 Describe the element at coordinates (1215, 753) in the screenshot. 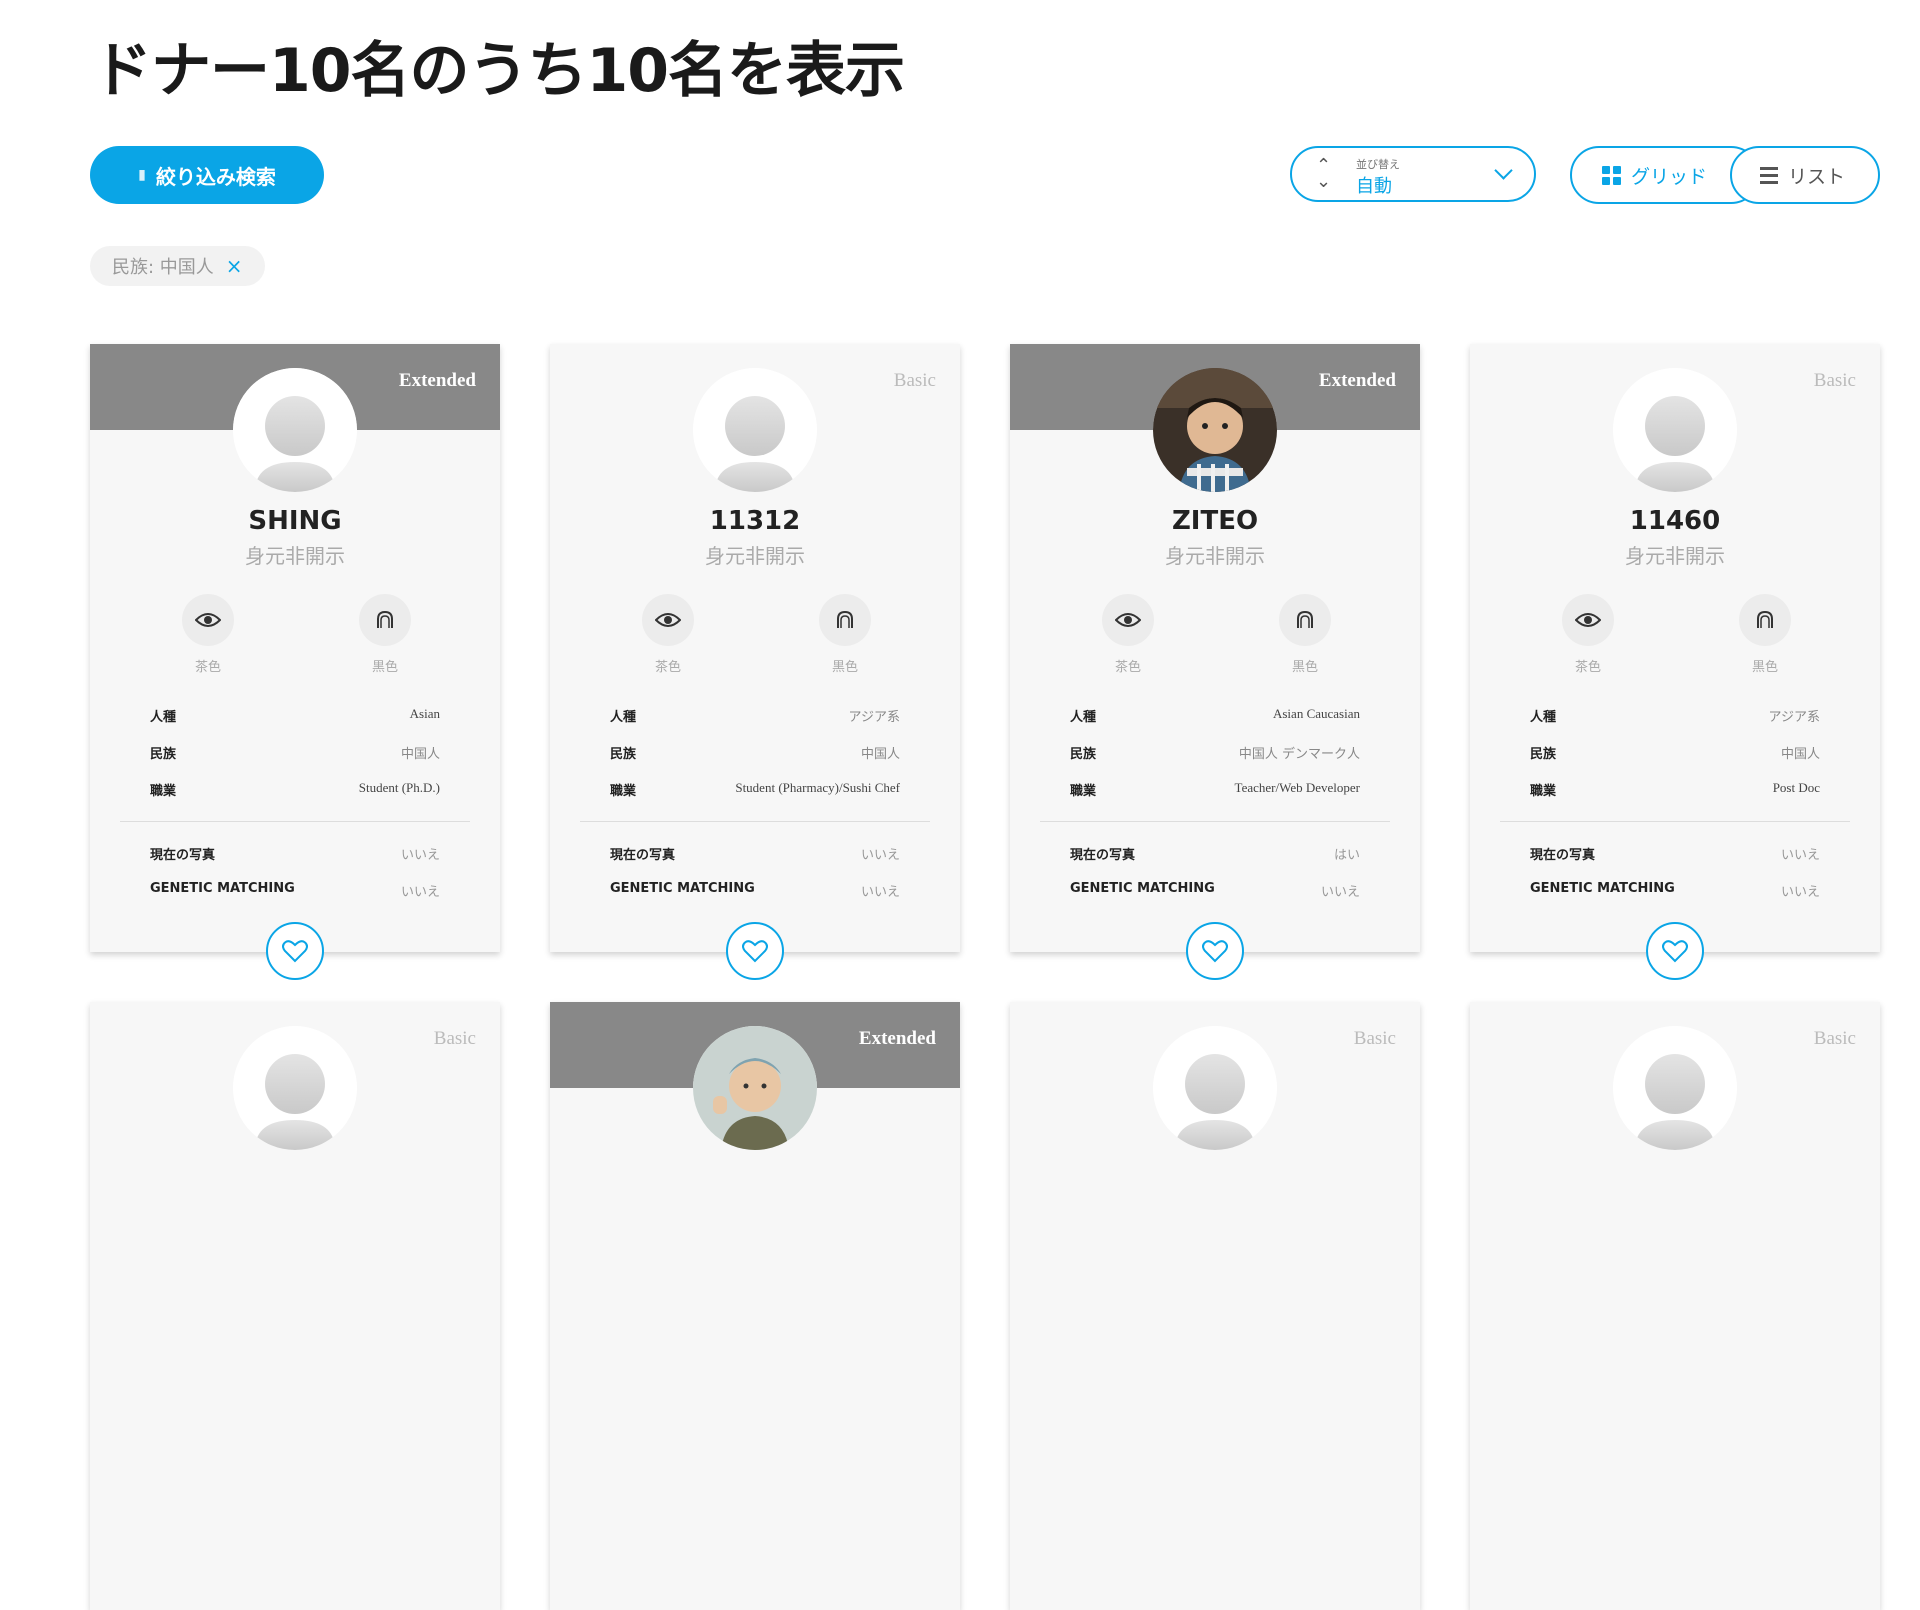

I see `detail-row-ethnicity: 民族 中国人 デンマーク人` at that location.